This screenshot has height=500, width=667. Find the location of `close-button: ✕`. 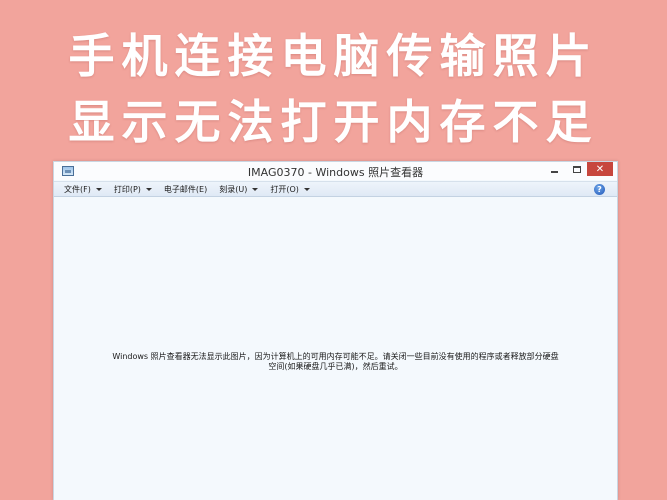

close-button: ✕ is located at coordinates (600, 169).